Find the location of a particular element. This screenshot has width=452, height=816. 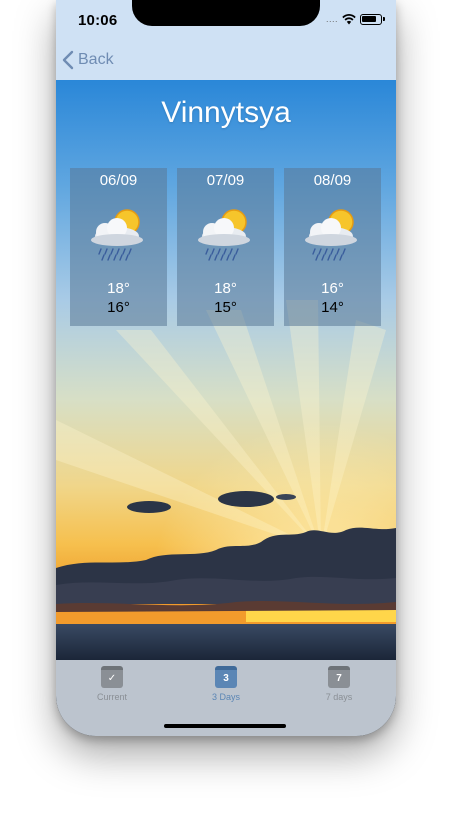

tab-3-days: 3 3 Days is located at coordinates (226, 688).